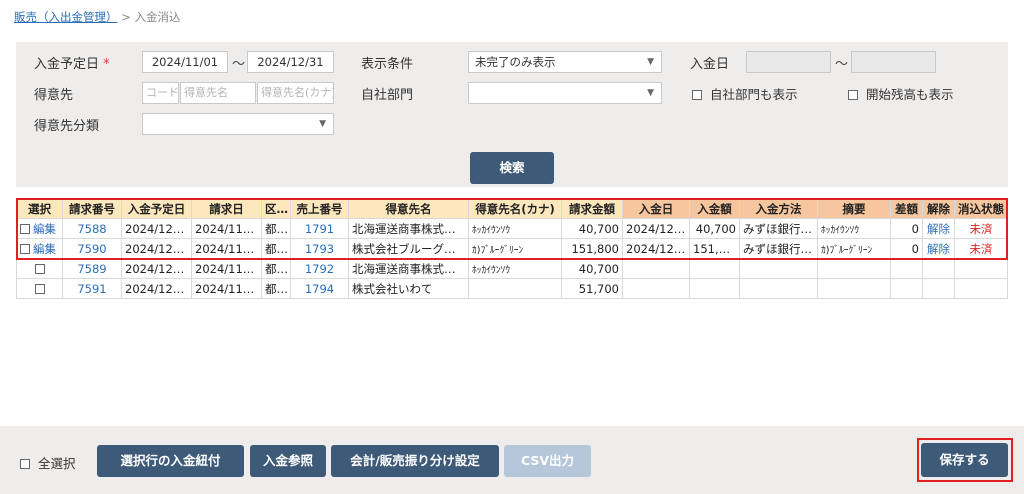 The image size is (1024, 494). What do you see at coordinates (226, 268) in the screenshot?
I see `invoice-date-cell: 2024/11/01` at bounding box center [226, 268].